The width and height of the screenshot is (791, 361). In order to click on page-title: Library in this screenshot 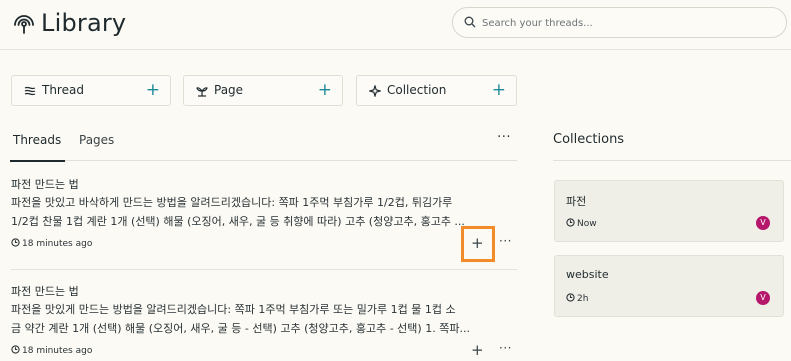, I will do `click(84, 23)`.